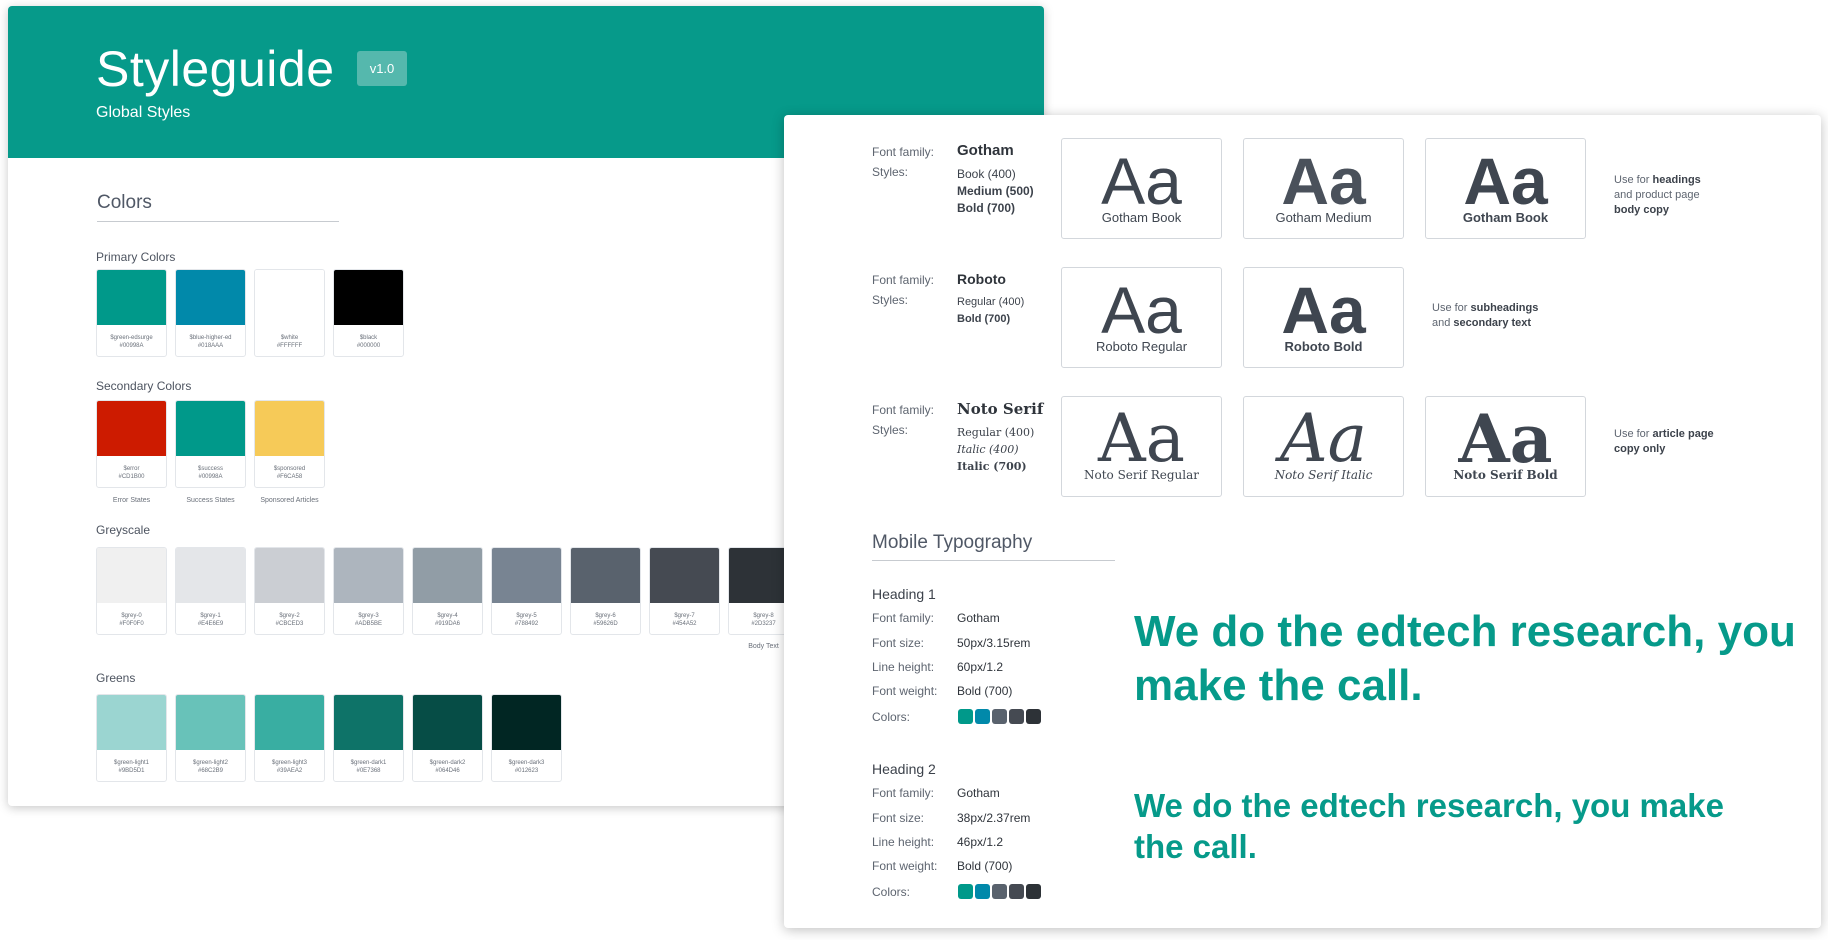  What do you see at coordinates (992, 466) in the screenshot?
I see `style-item: Italic (700)` at bounding box center [992, 466].